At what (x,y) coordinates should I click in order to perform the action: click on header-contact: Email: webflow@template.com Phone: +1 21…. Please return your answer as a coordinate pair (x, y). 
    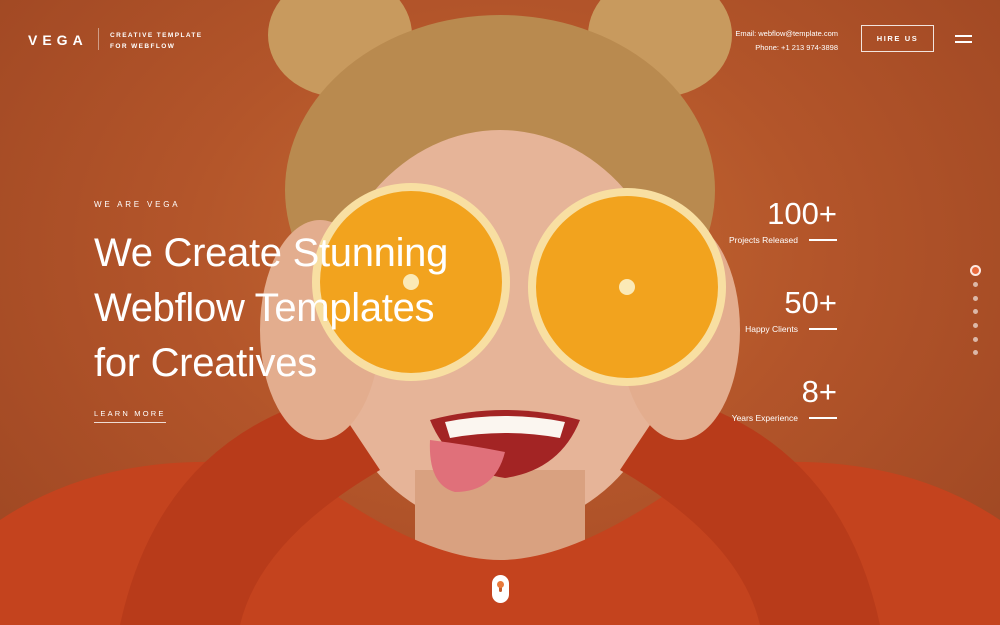
    Looking at the image, I should click on (786, 40).